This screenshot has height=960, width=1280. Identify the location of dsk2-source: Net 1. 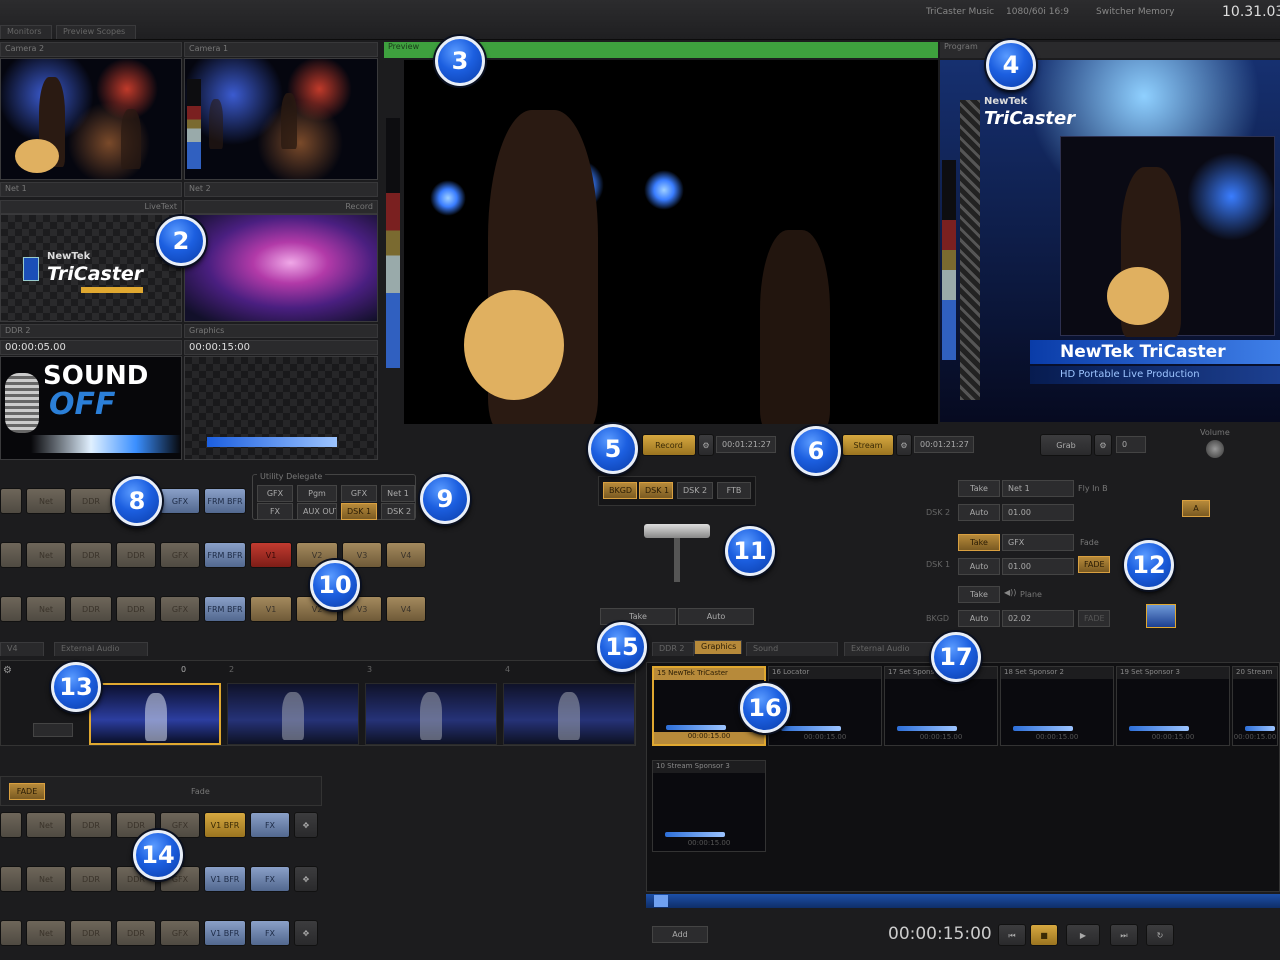
(1038, 488).